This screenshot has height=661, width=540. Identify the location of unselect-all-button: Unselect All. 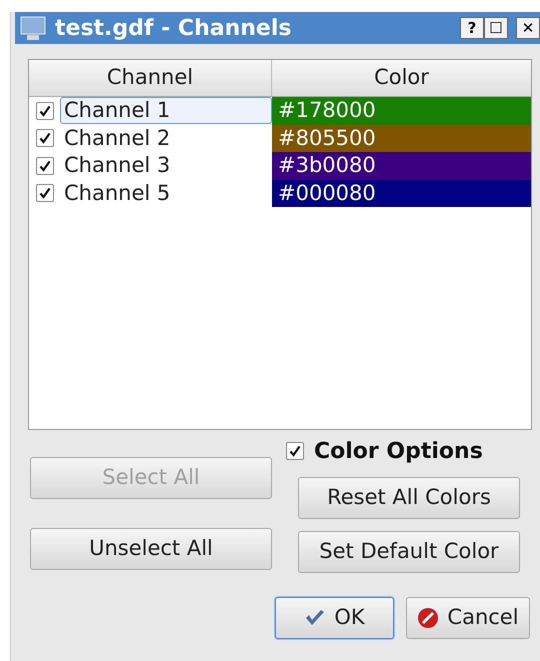
(151, 549).